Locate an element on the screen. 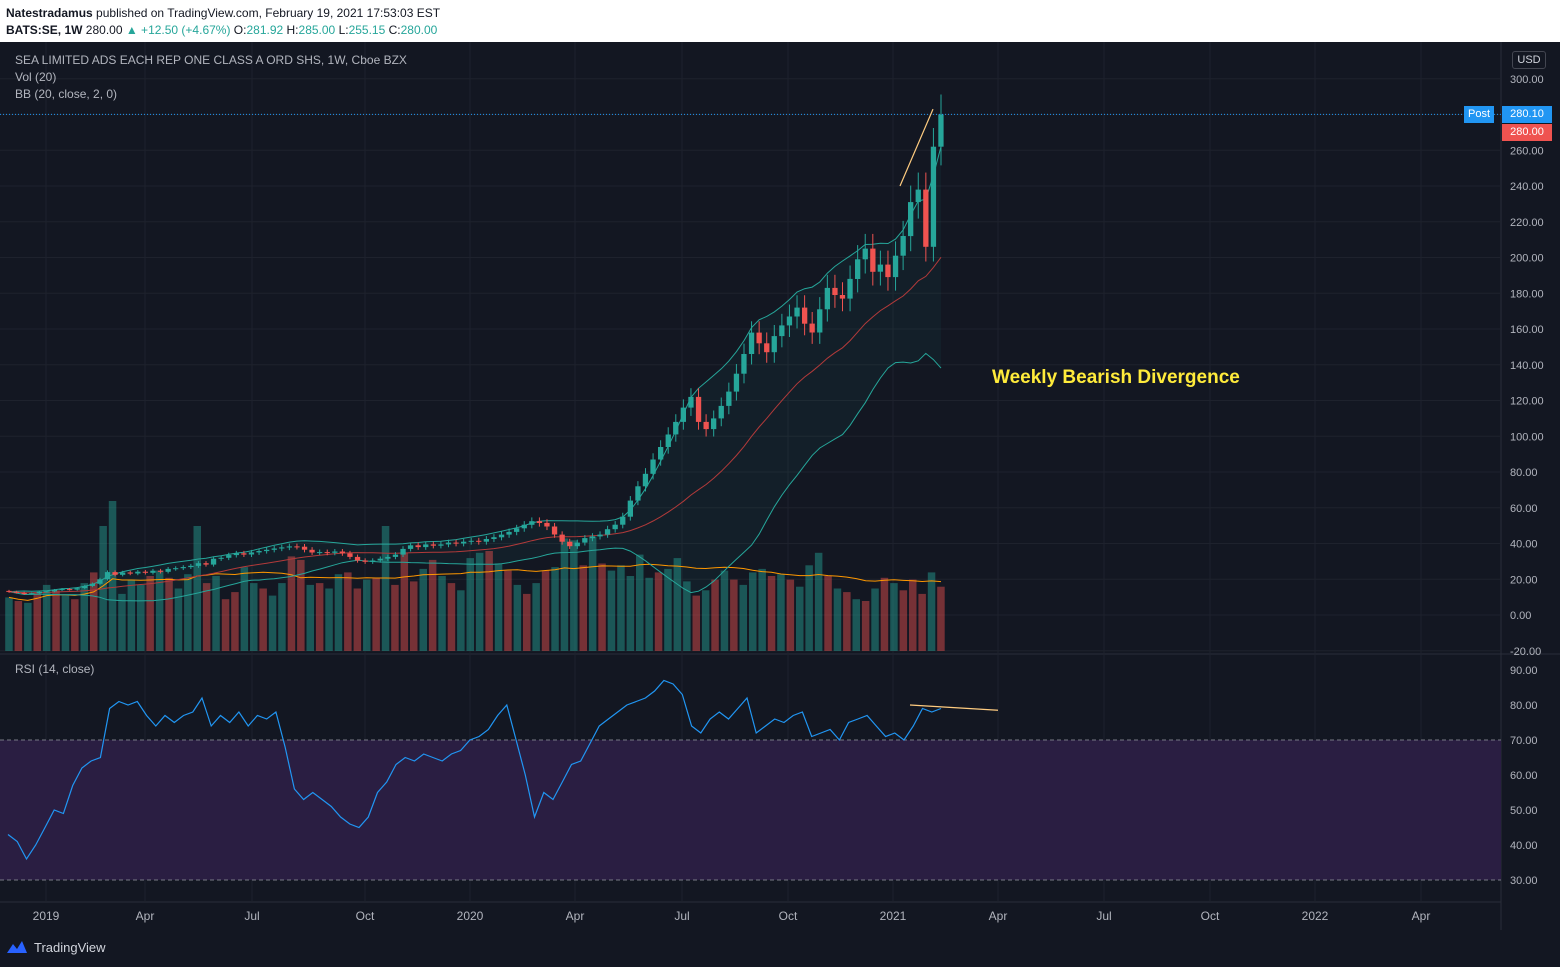 This screenshot has height=967, width=1560. price-axis-label: 40.00 is located at coordinates (1524, 545).